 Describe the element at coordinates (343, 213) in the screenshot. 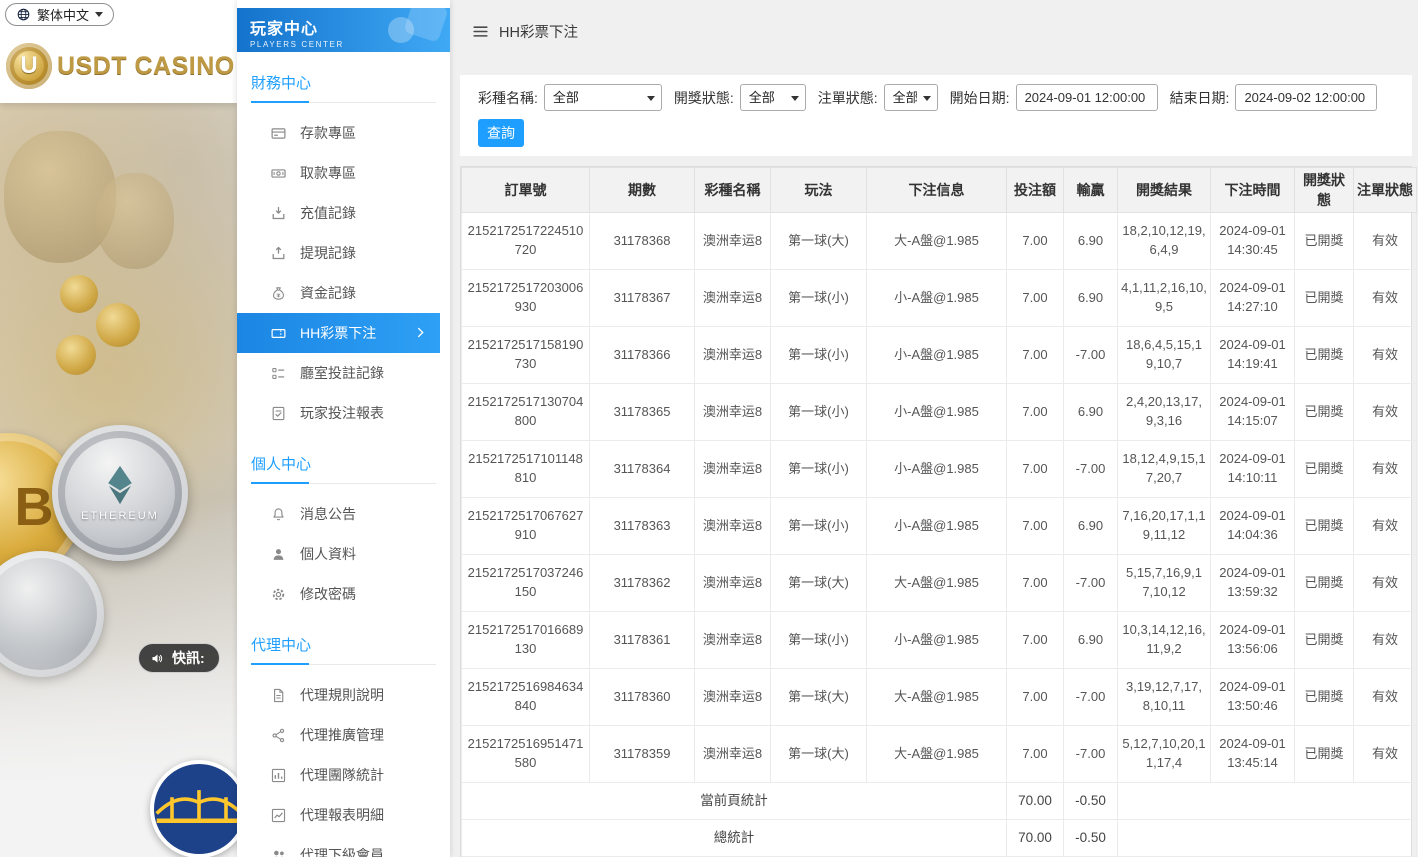

I see `sidebar-item-recharge-record: 充值記錄` at that location.